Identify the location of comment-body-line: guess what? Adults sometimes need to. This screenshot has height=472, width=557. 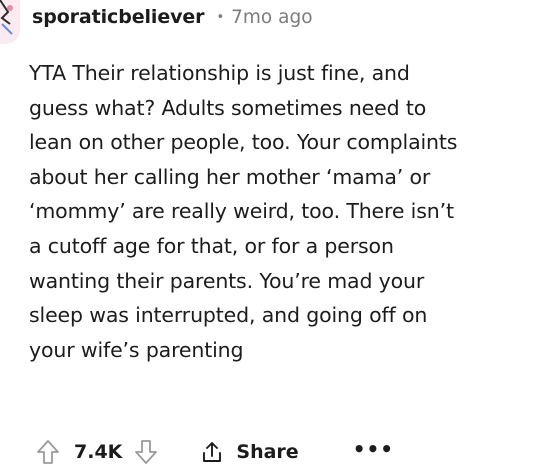
(228, 107).